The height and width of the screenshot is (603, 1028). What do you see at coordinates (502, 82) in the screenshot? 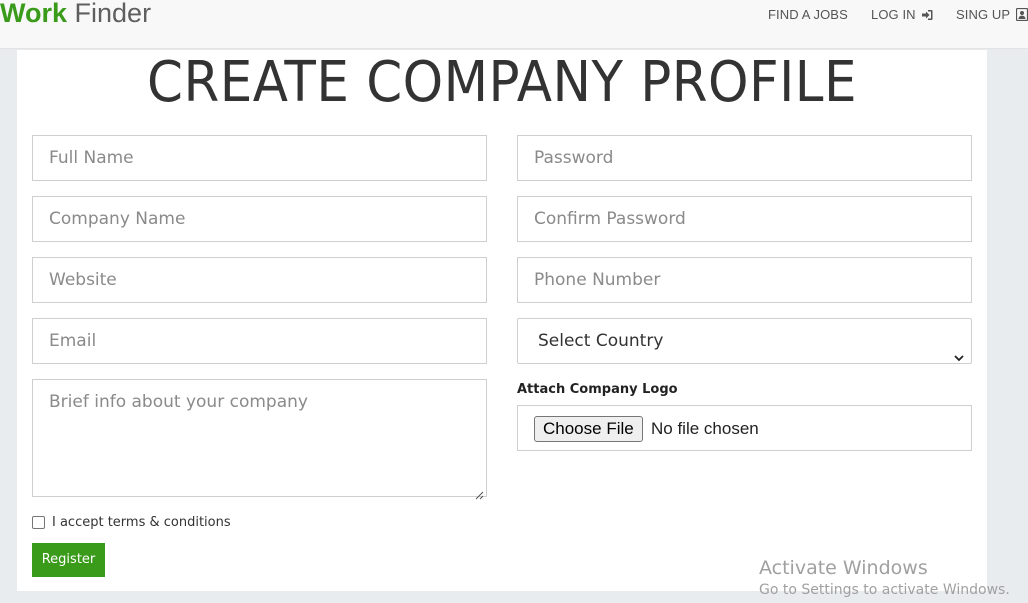
I see `page-title: CREATE COMPANY PROFILE` at bounding box center [502, 82].